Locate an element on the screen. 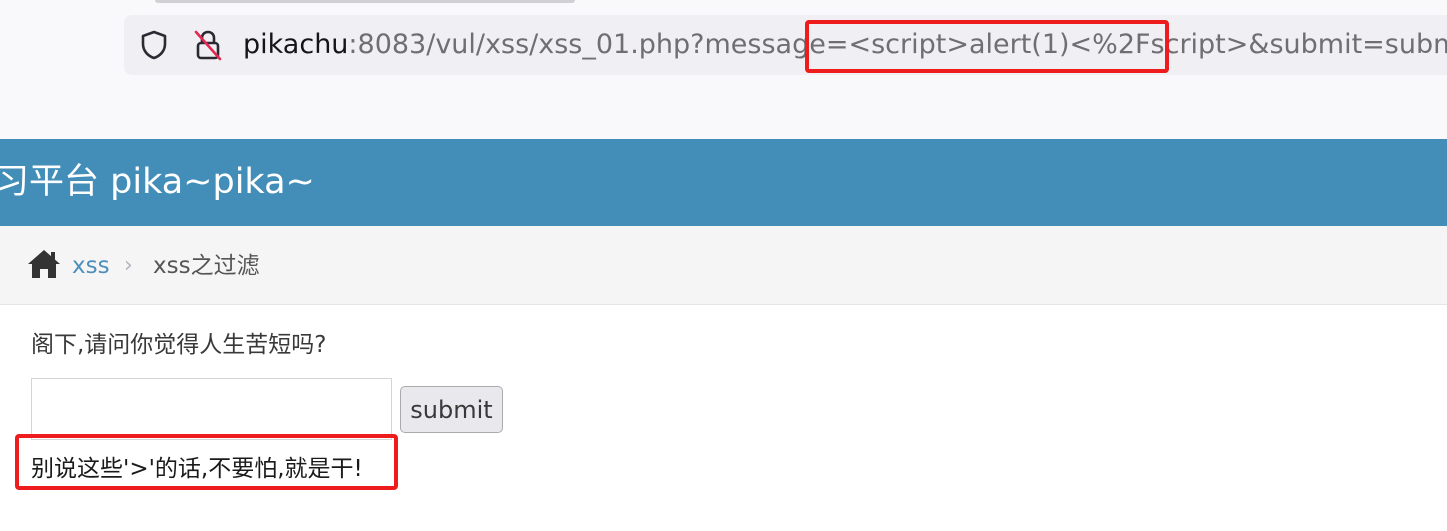 The width and height of the screenshot is (1447, 531). submit-button: submit is located at coordinates (451, 409).